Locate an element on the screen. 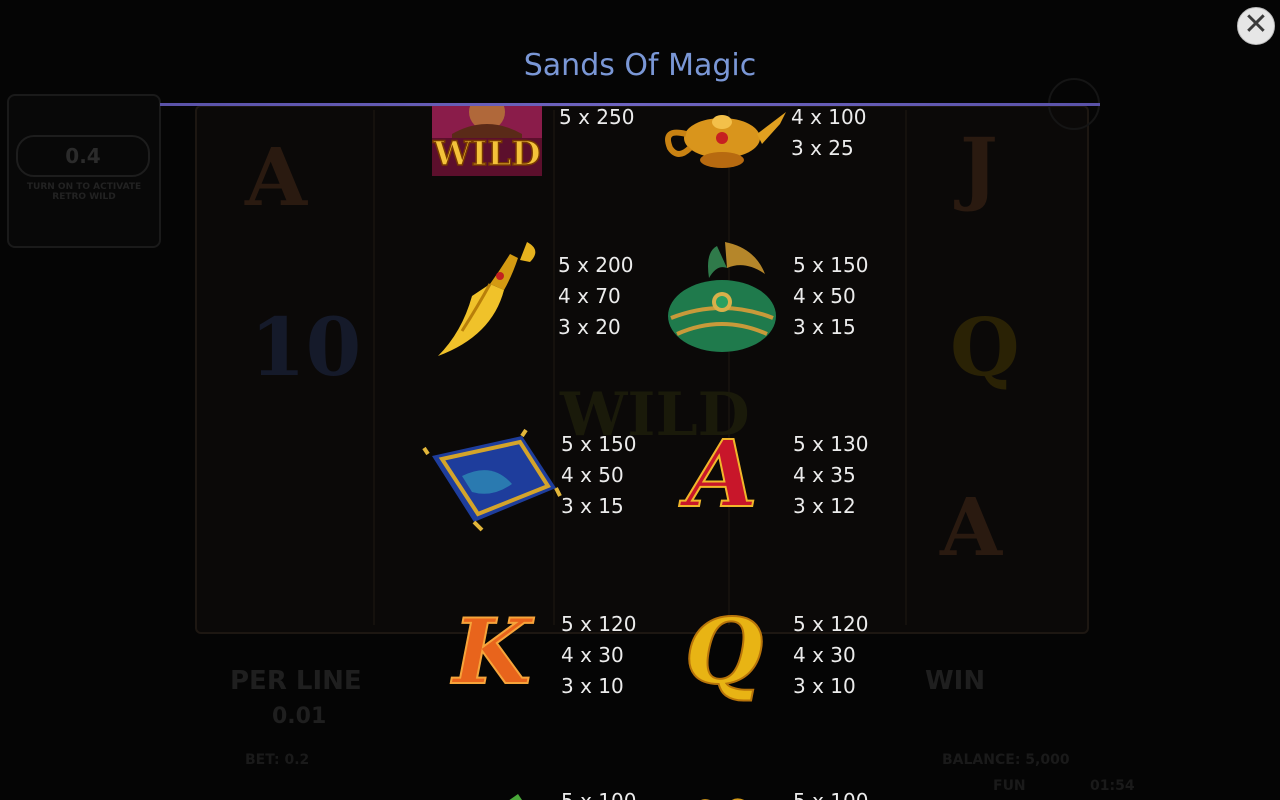 The width and height of the screenshot is (1280, 800). letter-k-pays: 5 x 120 4 x 30 3 x 10 is located at coordinates (598, 655).